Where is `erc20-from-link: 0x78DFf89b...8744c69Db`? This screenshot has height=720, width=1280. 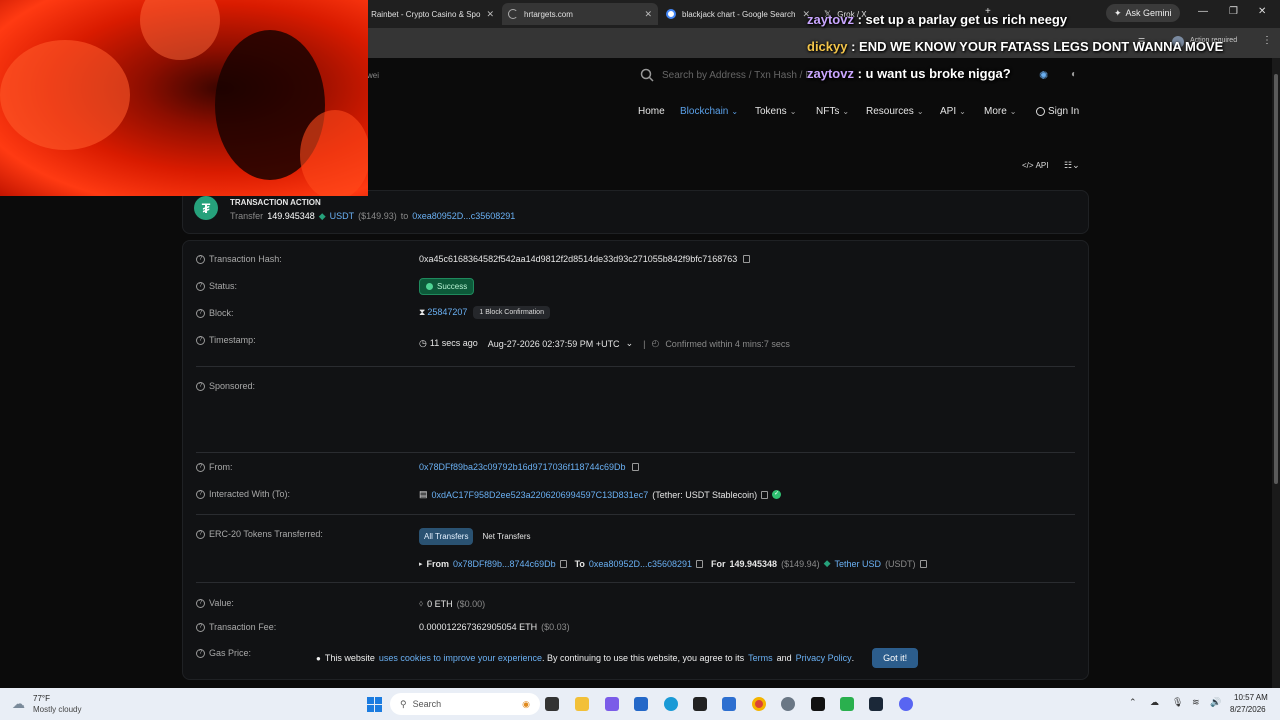
erc20-from-link: 0x78DFf89b...8744c69Db is located at coordinates (504, 564).